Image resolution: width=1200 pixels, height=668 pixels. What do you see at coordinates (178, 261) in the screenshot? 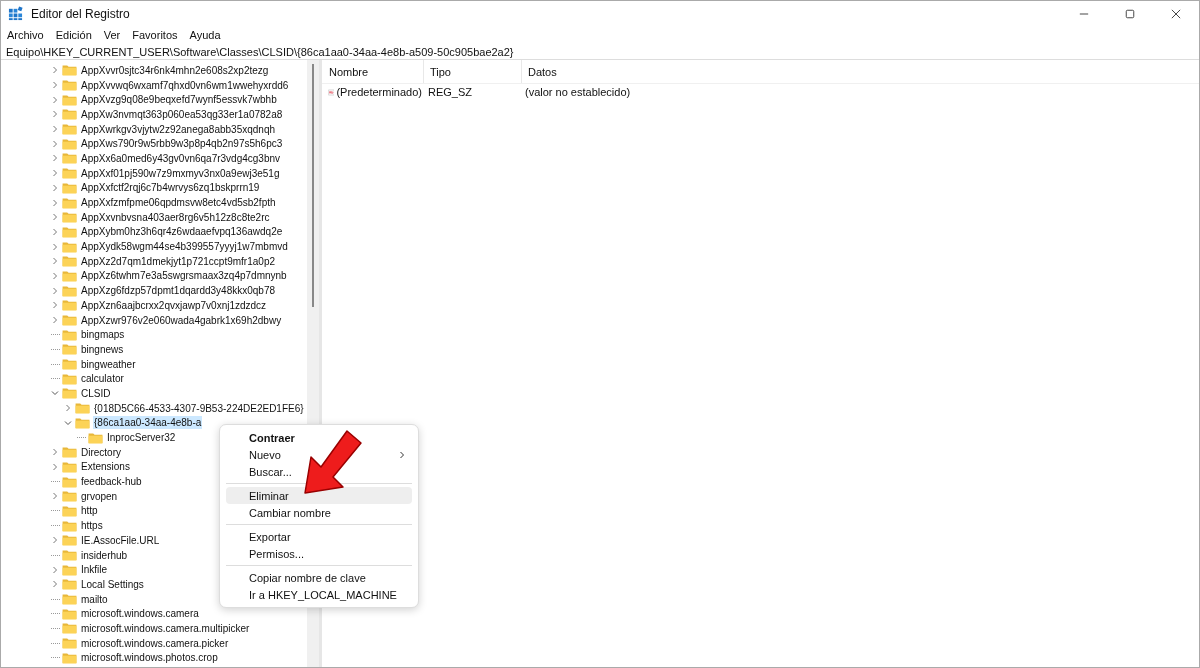
I see `tree-item: AppXz2d7qm1dmekjyt1p721ccpt9mfr1a0p2` at bounding box center [178, 261].